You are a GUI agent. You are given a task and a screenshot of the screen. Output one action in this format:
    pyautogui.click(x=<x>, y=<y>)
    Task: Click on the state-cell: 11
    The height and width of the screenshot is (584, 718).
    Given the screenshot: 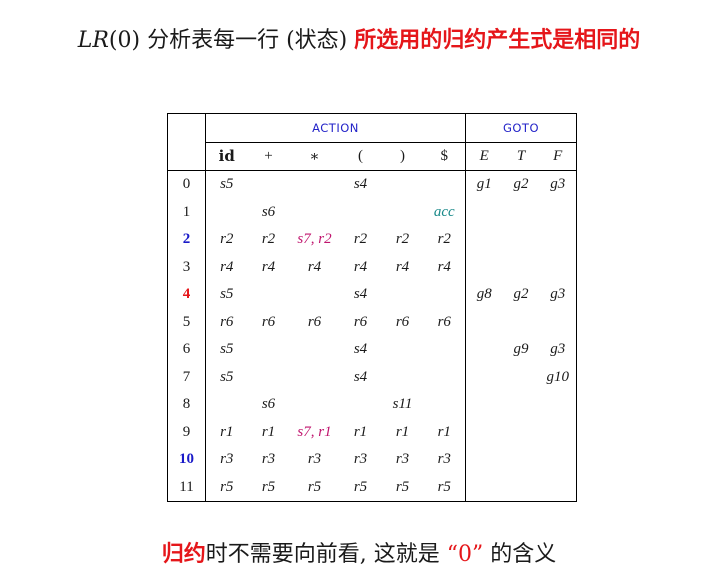 What is the action you would take?
    pyautogui.click(x=186, y=487)
    